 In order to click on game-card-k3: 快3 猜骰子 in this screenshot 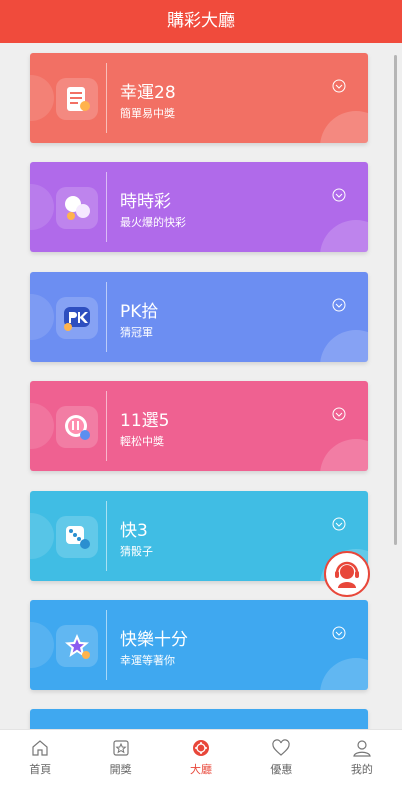, I will do `click(199, 536)`.